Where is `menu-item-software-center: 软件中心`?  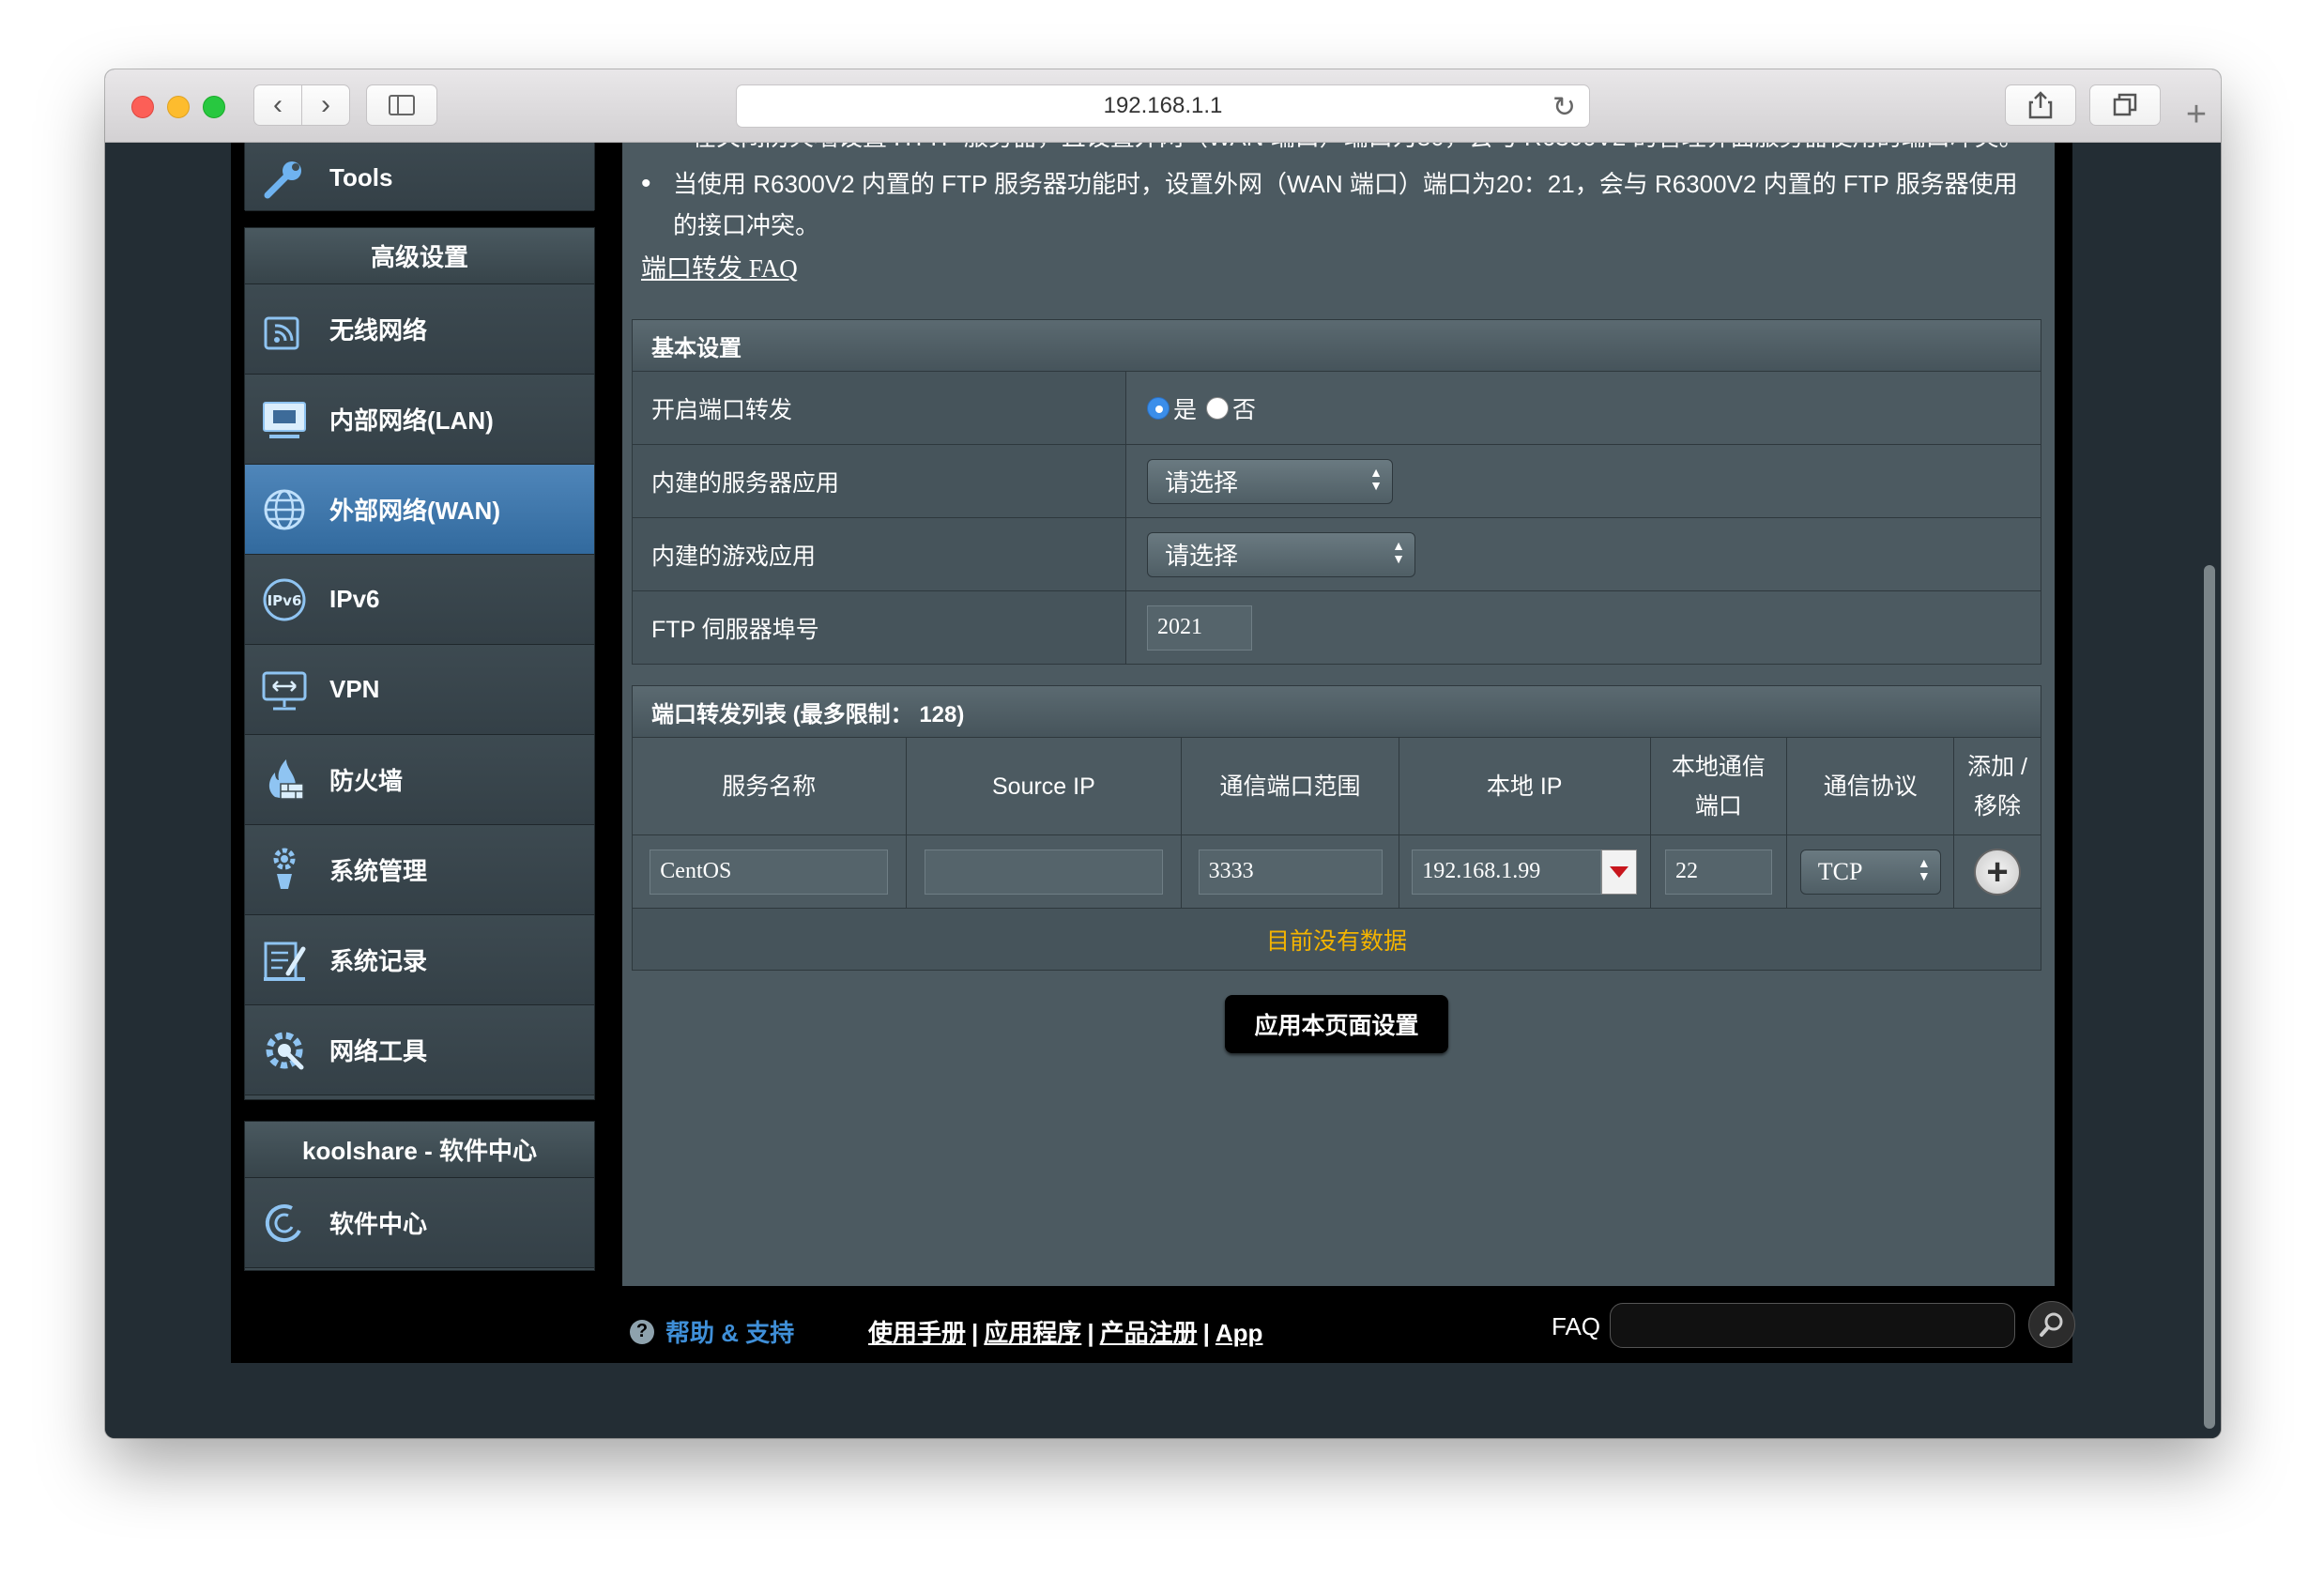
menu-item-software-center: 软件中心 is located at coordinates (419, 1223).